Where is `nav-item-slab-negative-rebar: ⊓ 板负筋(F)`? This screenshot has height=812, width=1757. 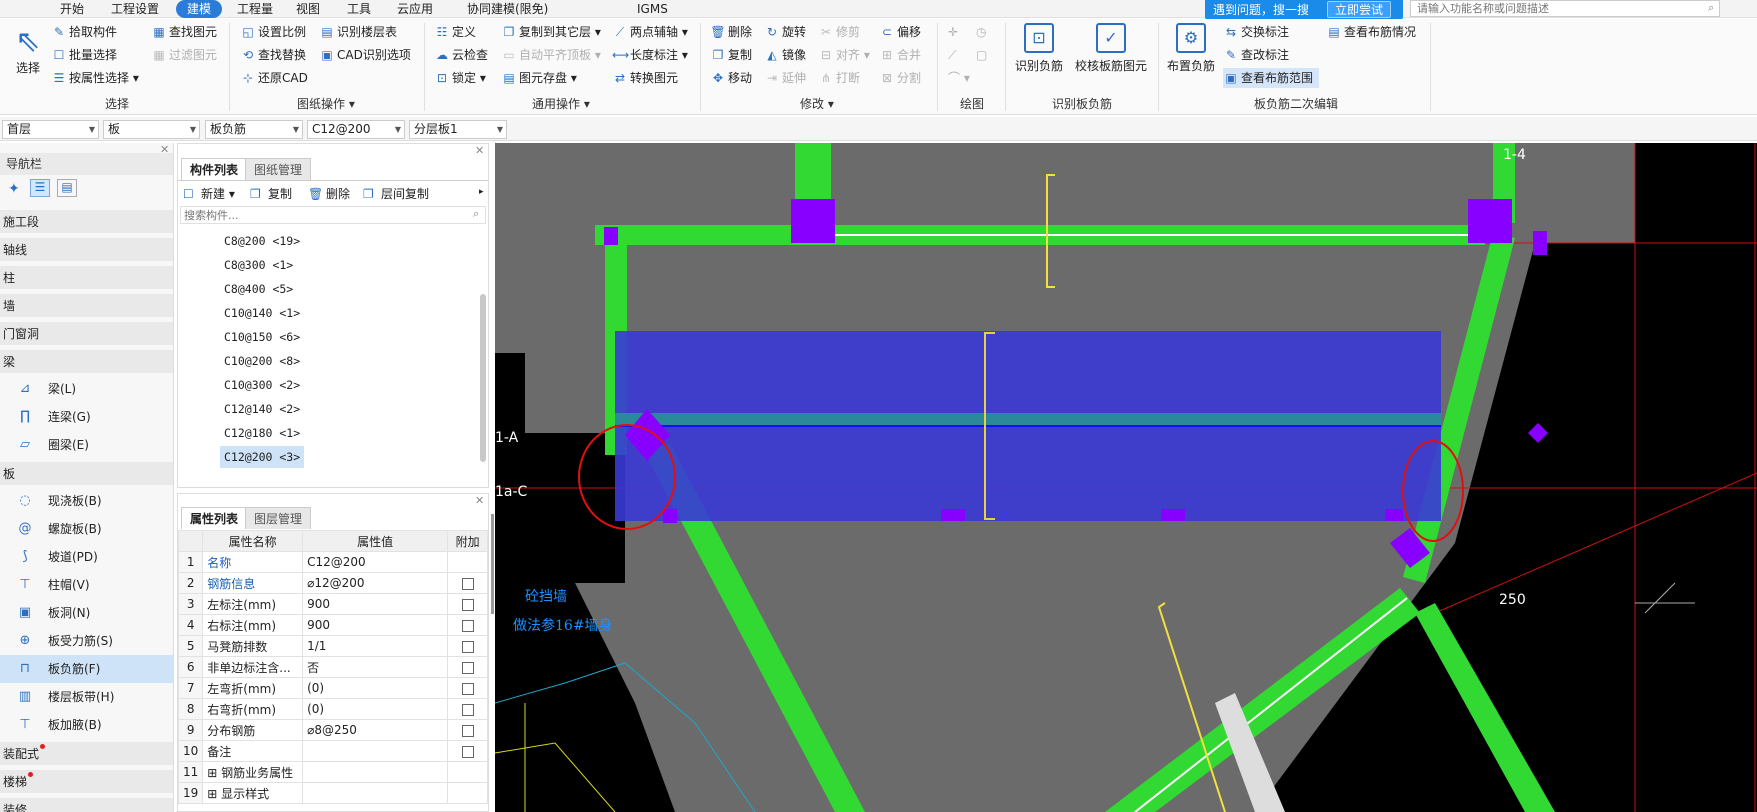
nav-item-slab-negative-rebar: ⊓ 板负筋(F) is located at coordinates (86, 669).